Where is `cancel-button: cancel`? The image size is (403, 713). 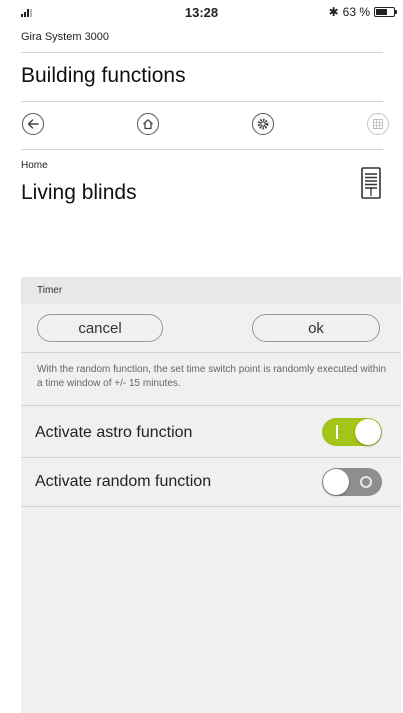
cancel-button: cancel is located at coordinates (100, 328).